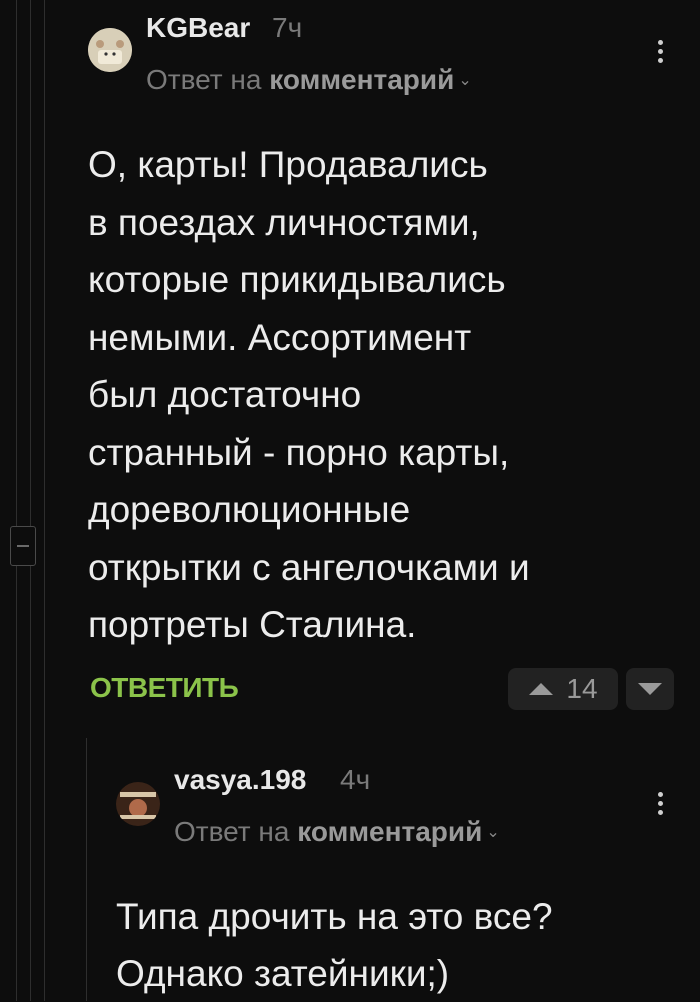 Image resolution: width=700 pixels, height=1002 pixels. Describe the element at coordinates (283, 973) in the screenshot. I see `comment-body-line: Однако затейники;)` at that location.